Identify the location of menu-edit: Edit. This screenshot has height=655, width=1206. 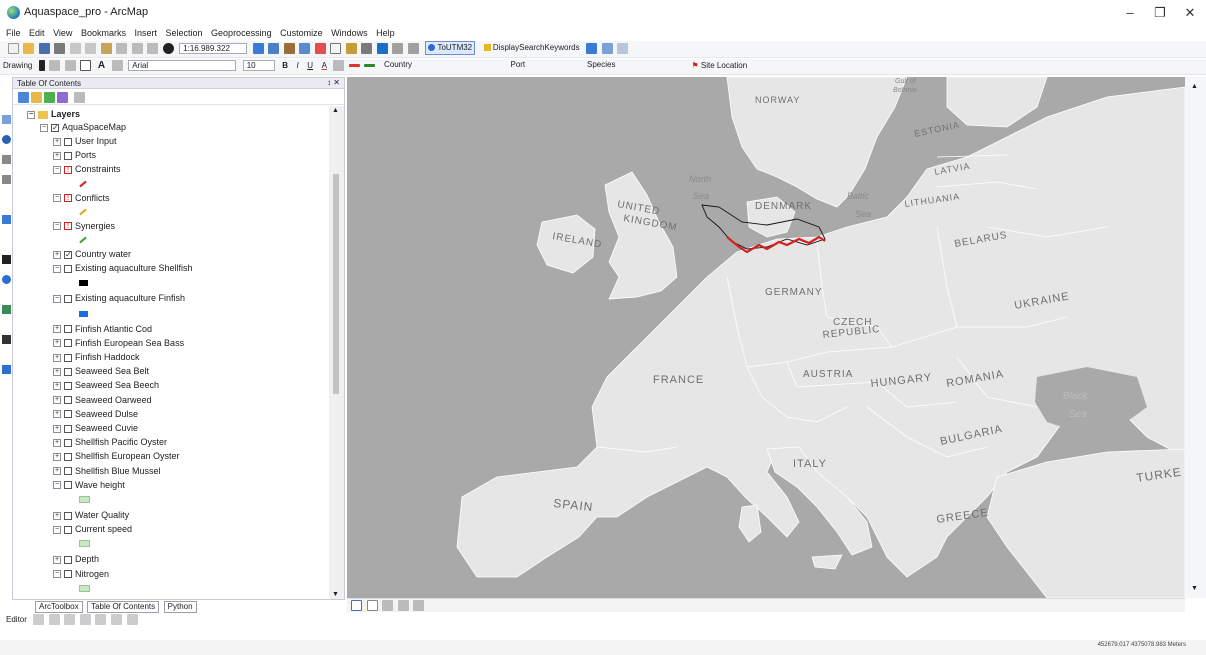
(37, 33).